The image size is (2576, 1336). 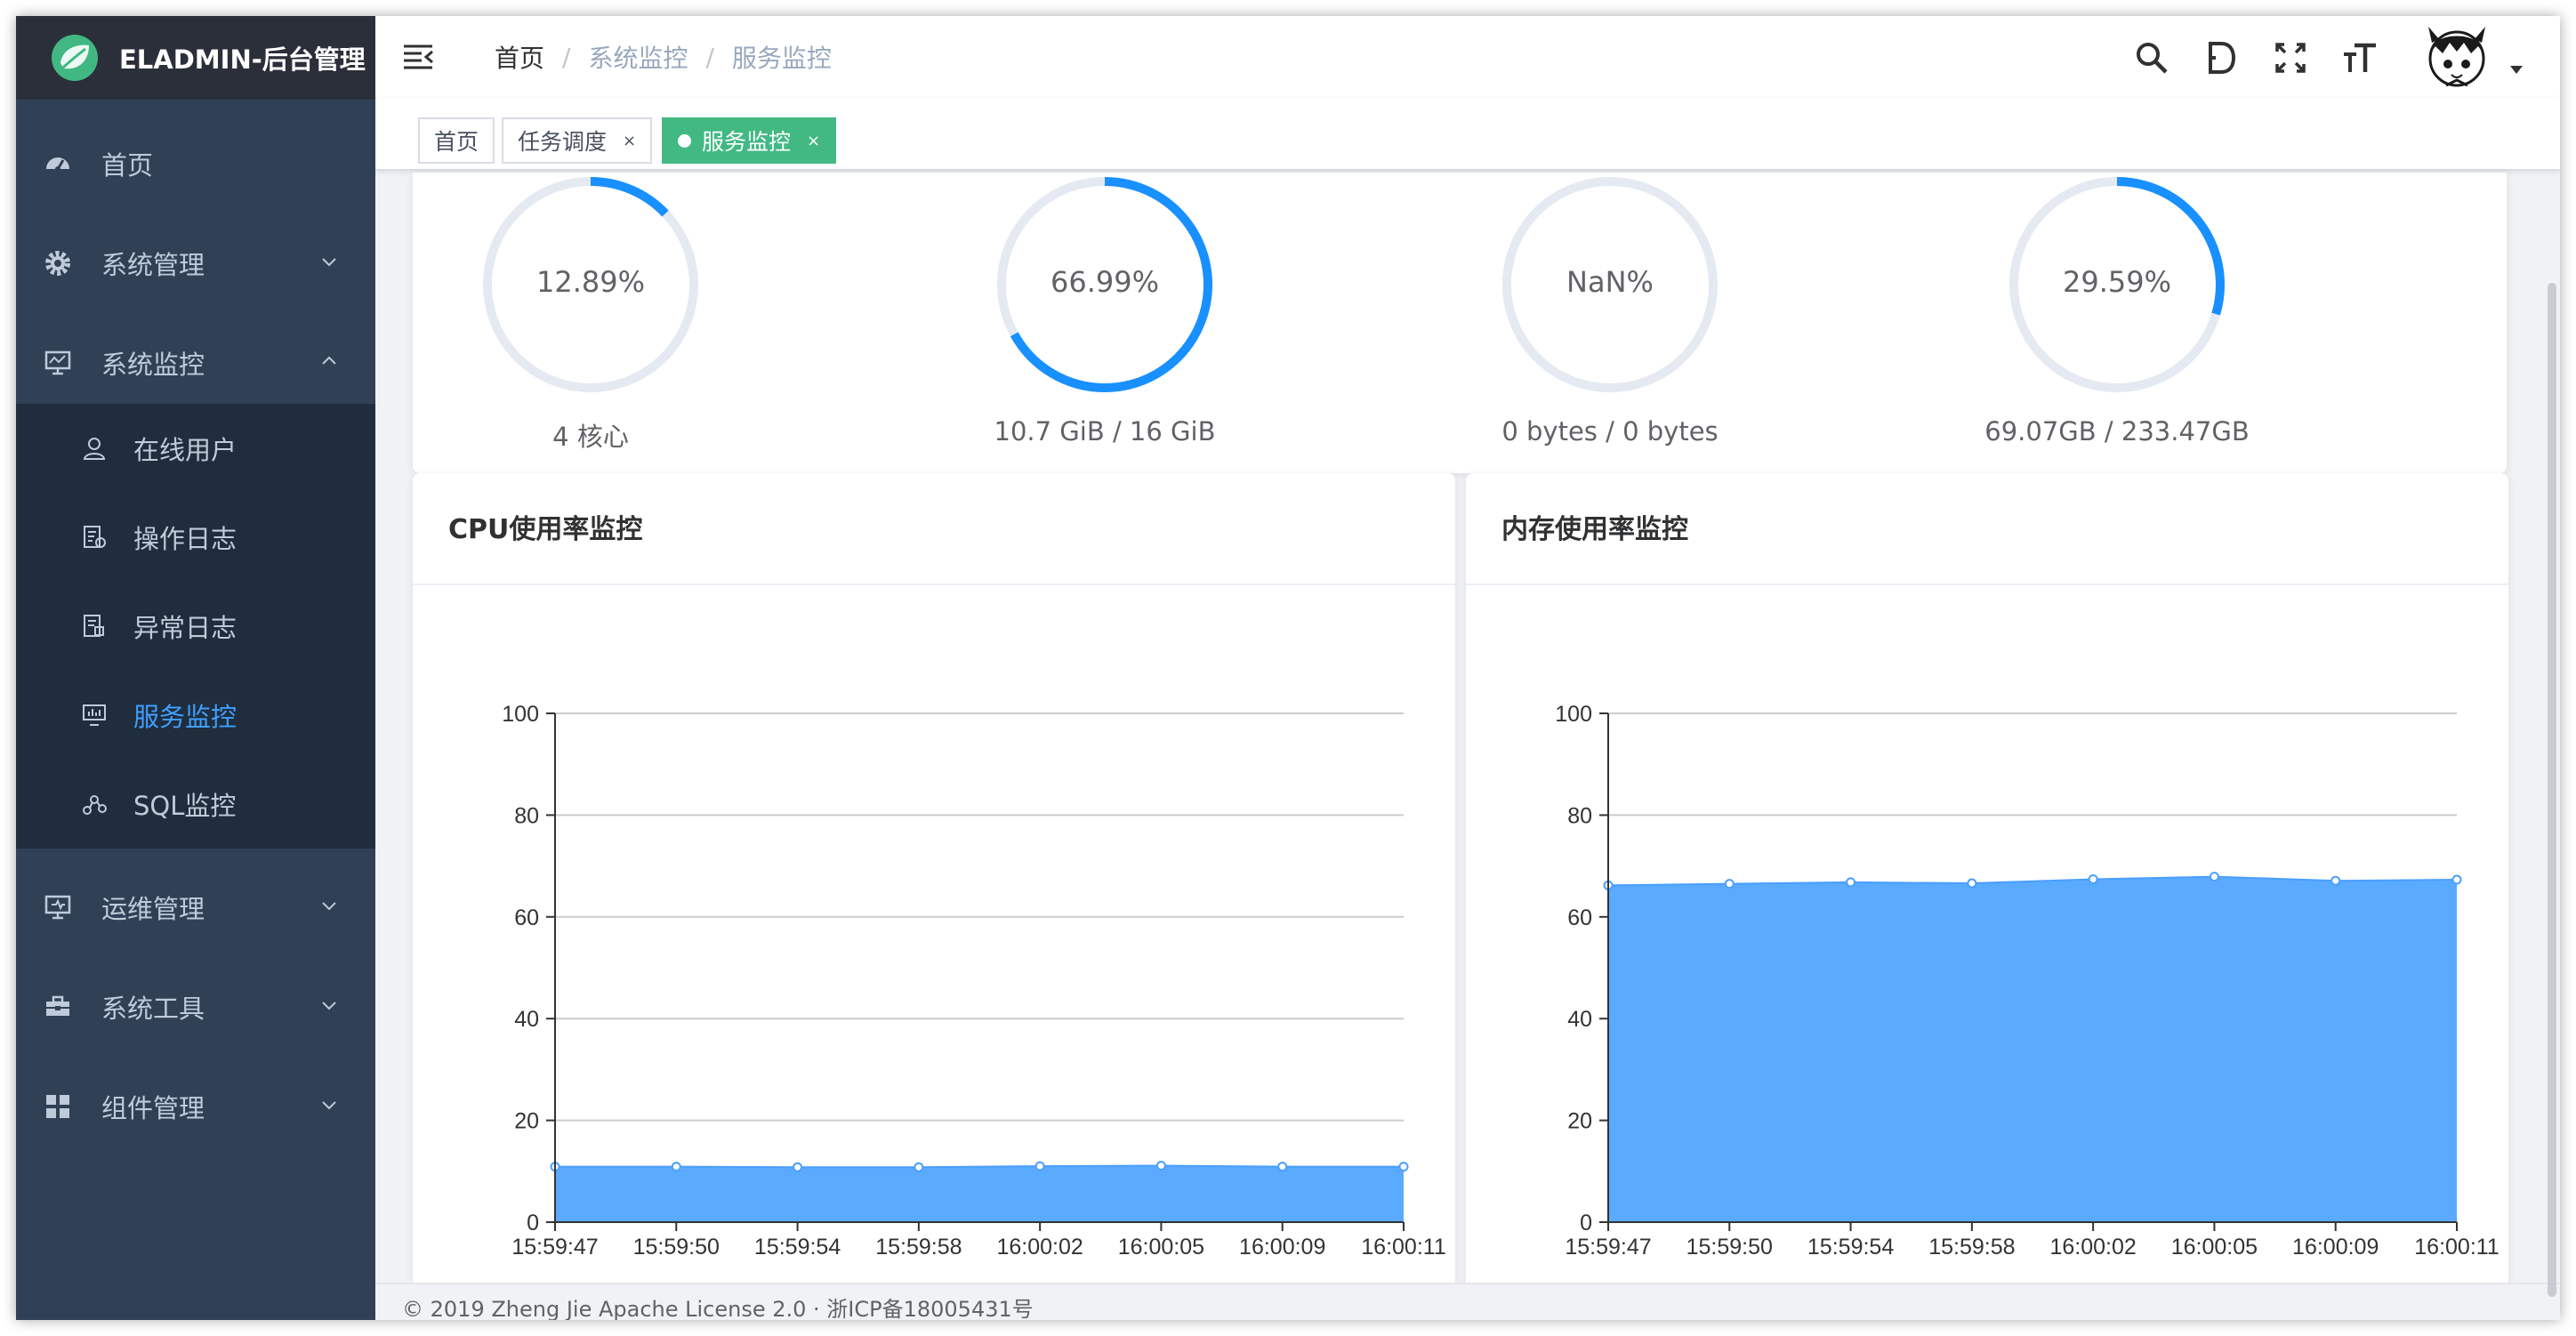 What do you see at coordinates (554, 1247) in the screenshot?
I see `x-tick-label: 15:59:47` at bounding box center [554, 1247].